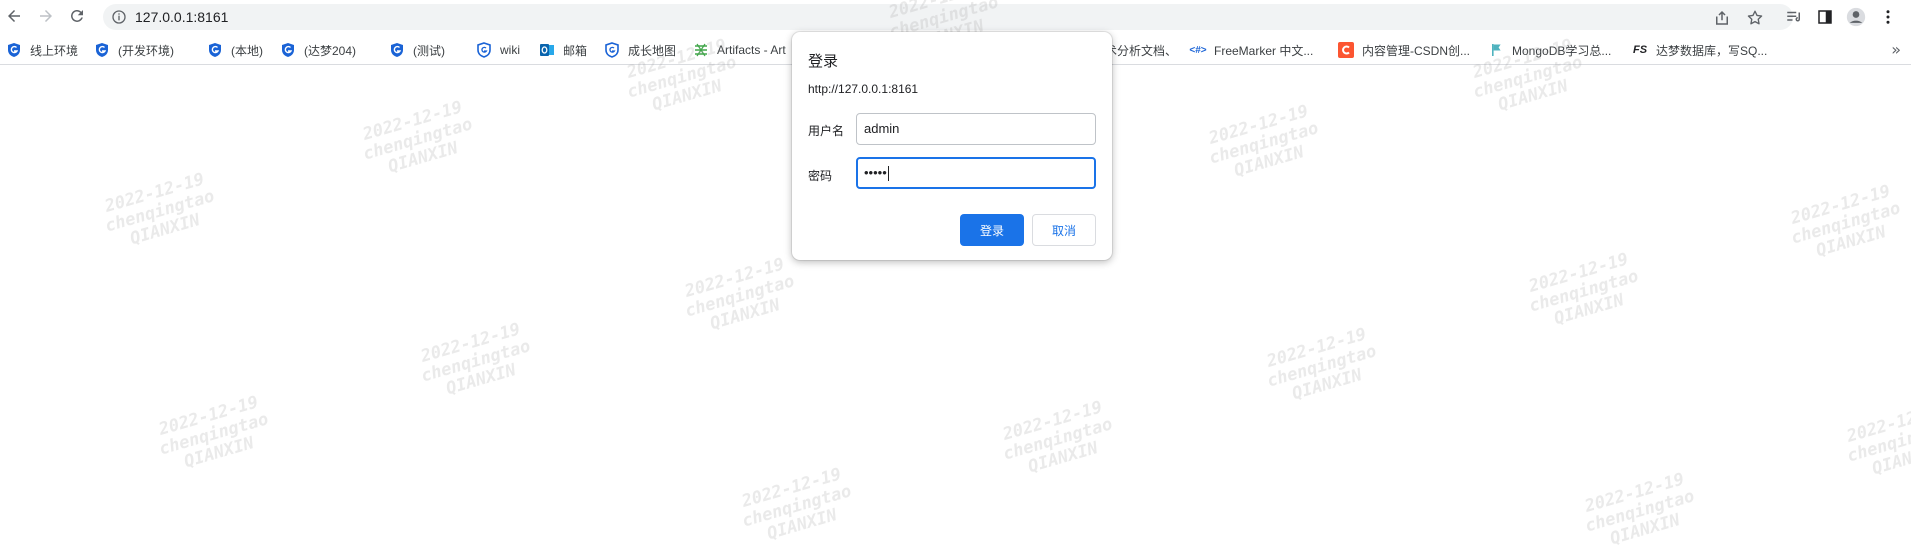 The height and width of the screenshot is (555, 1911). I want to click on forward-button, so click(46, 16).